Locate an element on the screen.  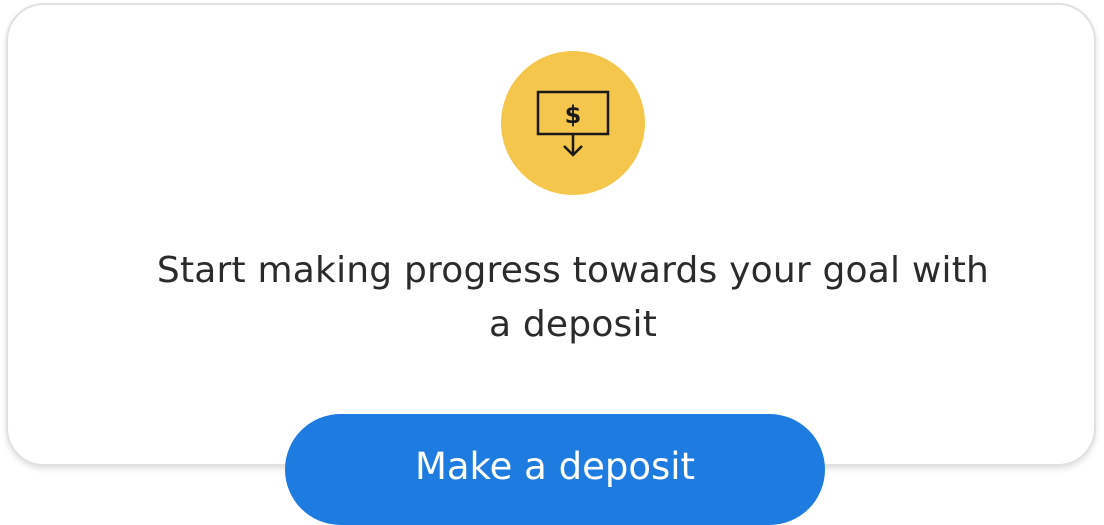
screen-dollar-down-arrow-icon: $ is located at coordinates (573, 123).